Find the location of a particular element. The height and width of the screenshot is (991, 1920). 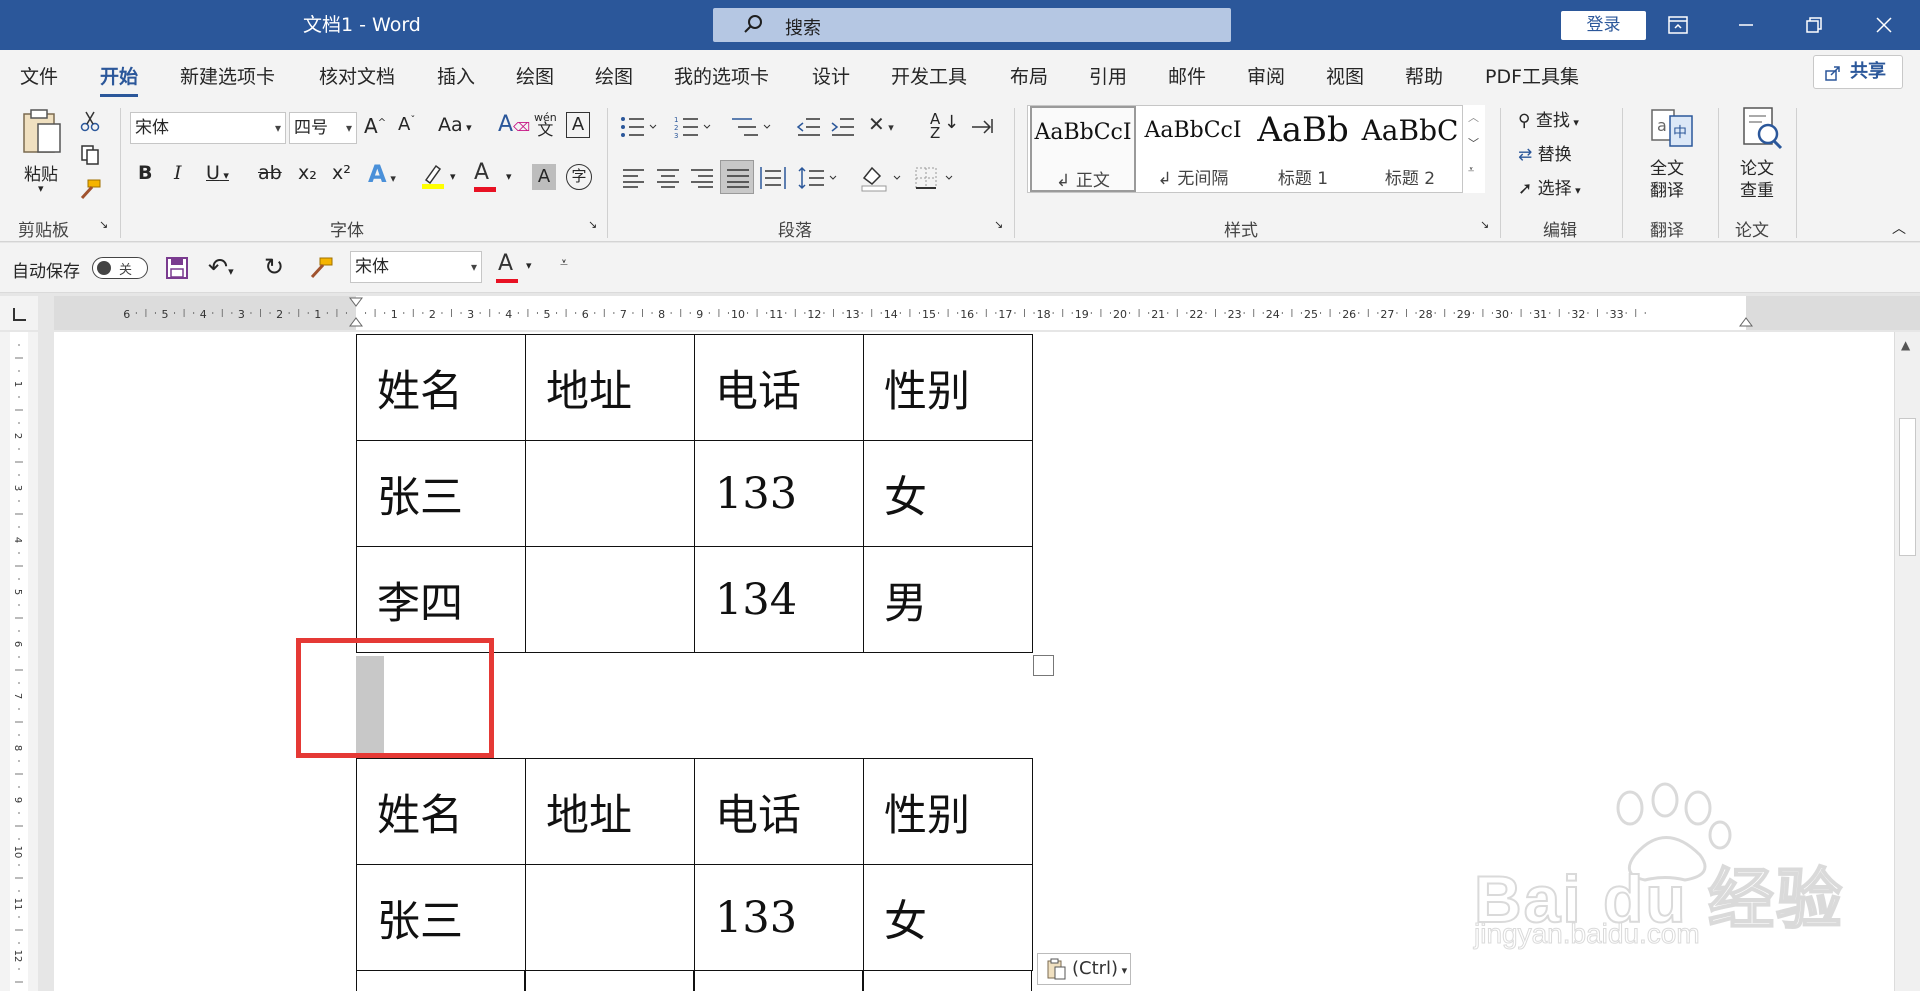

align-right-icon is located at coordinates (702, 178).